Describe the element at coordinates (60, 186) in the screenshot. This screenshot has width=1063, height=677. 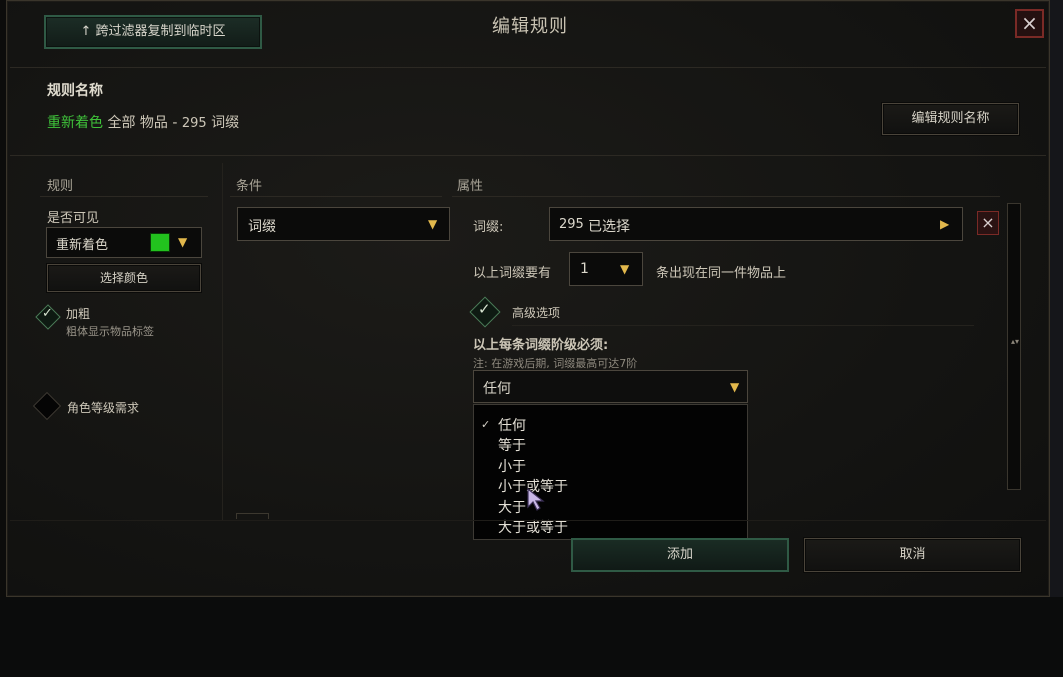
I see `rules-header: 规则` at that location.